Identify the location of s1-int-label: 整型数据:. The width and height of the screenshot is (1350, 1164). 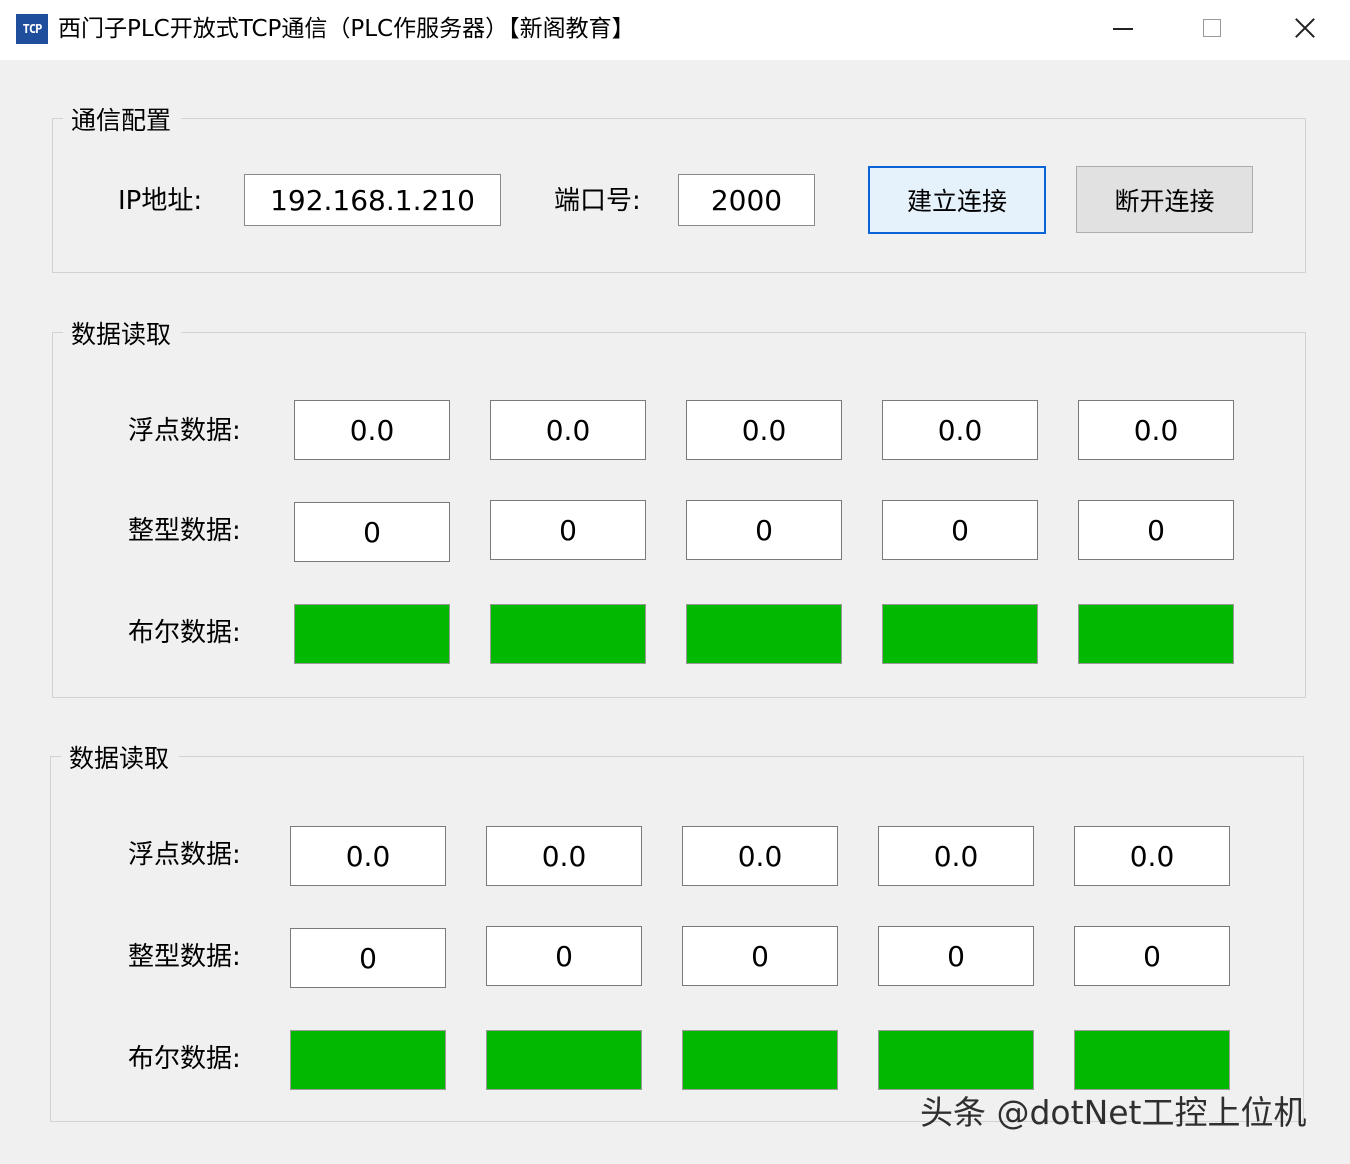
(184, 531).